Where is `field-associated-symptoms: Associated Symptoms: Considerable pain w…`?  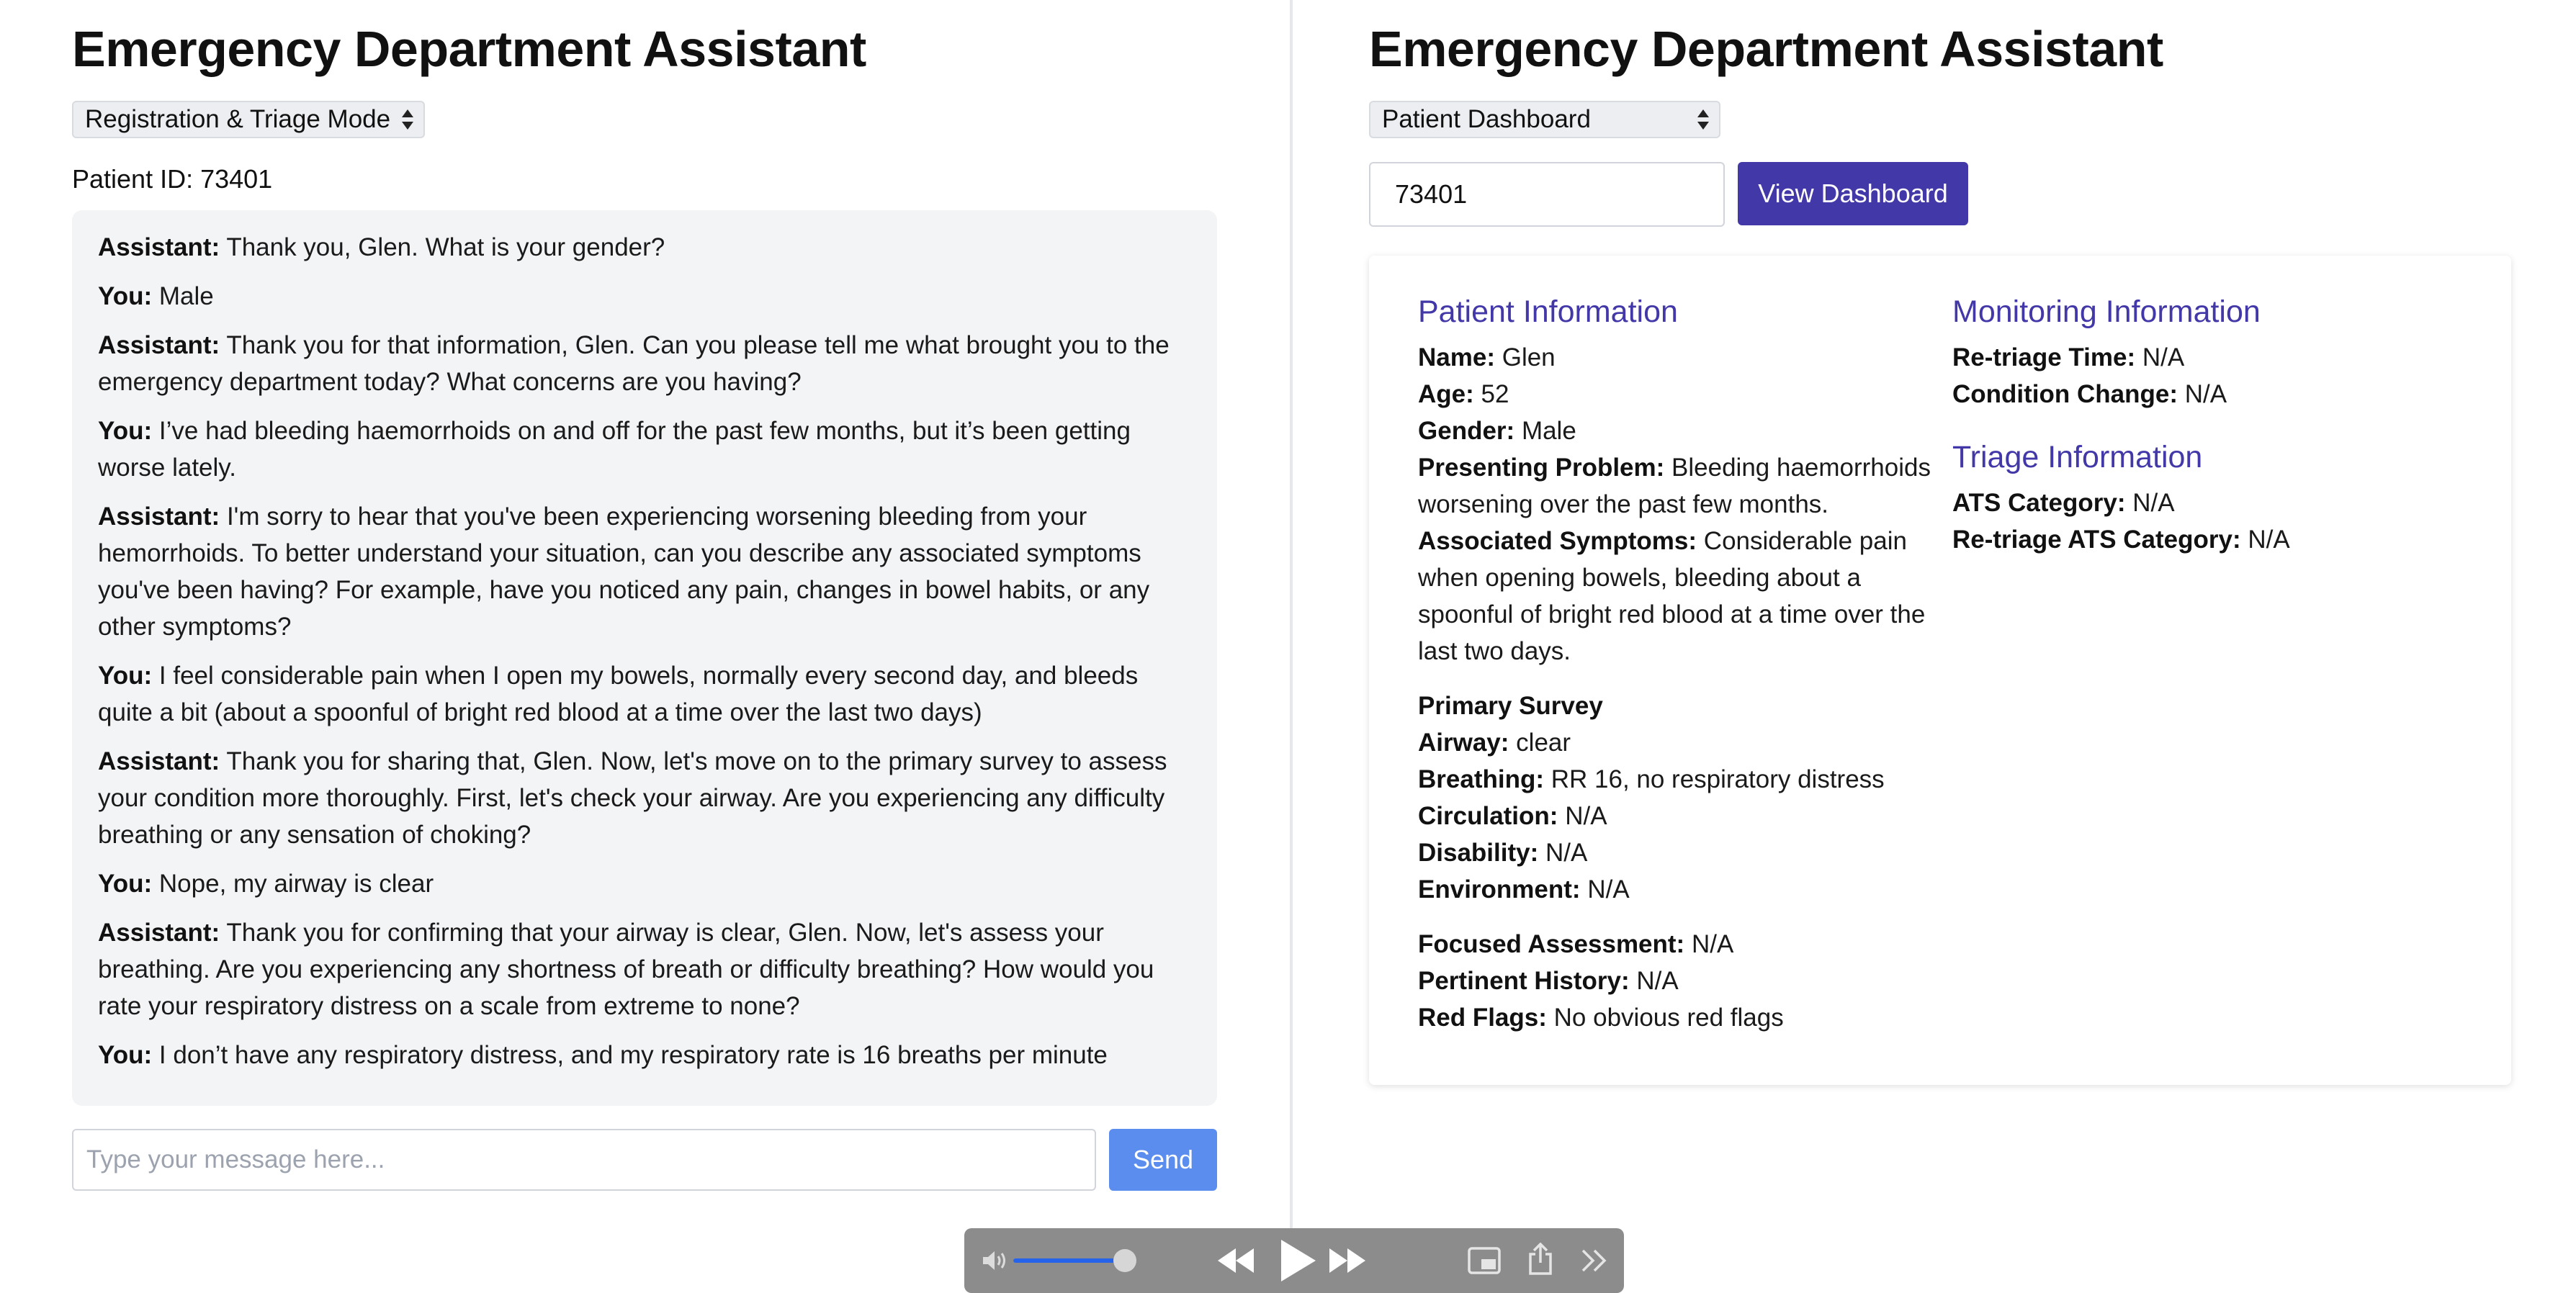 field-associated-symptoms: Associated Symptoms: Considerable pain w… is located at coordinates (1677, 596).